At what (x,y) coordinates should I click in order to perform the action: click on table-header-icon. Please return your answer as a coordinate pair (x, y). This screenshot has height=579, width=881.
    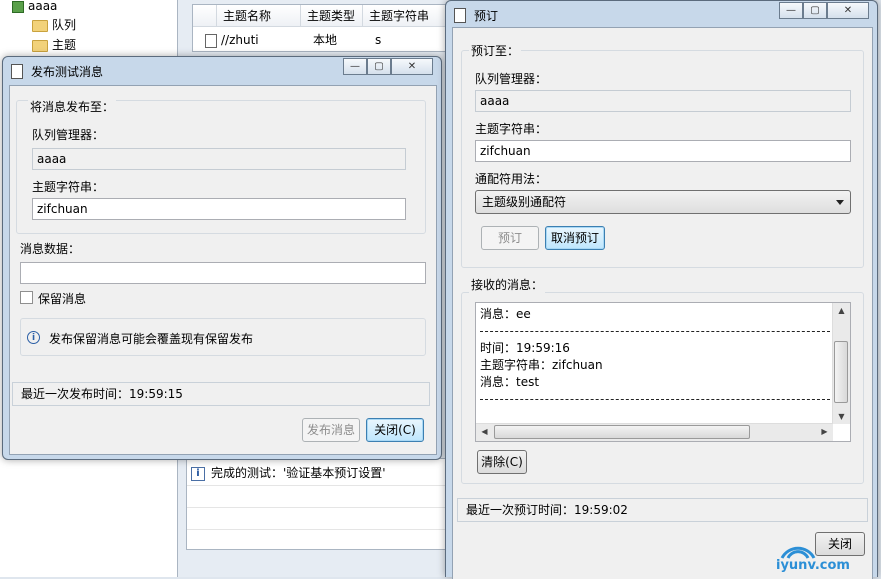
    Looking at the image, I should click on (205, 16).